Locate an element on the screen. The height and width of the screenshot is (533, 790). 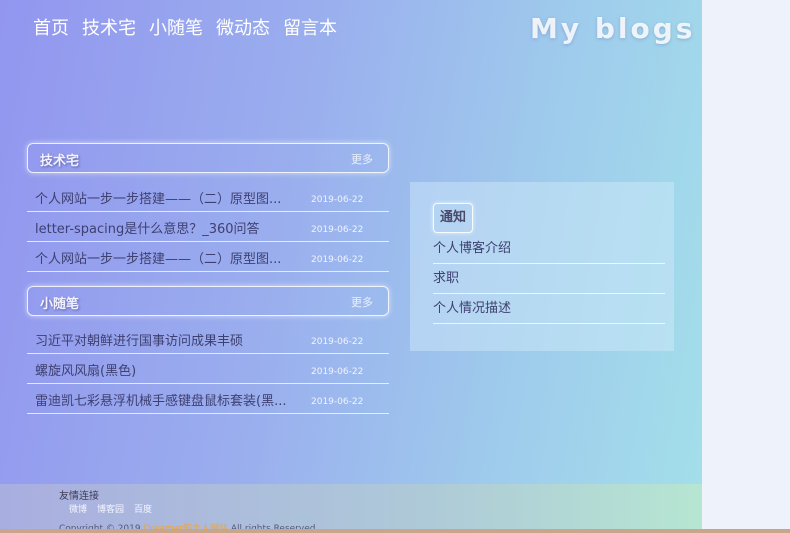
post-row: 习近平对朝鲜进行国事访问成果丰硕 2019-06-22 is located at coordinates (208, 339).